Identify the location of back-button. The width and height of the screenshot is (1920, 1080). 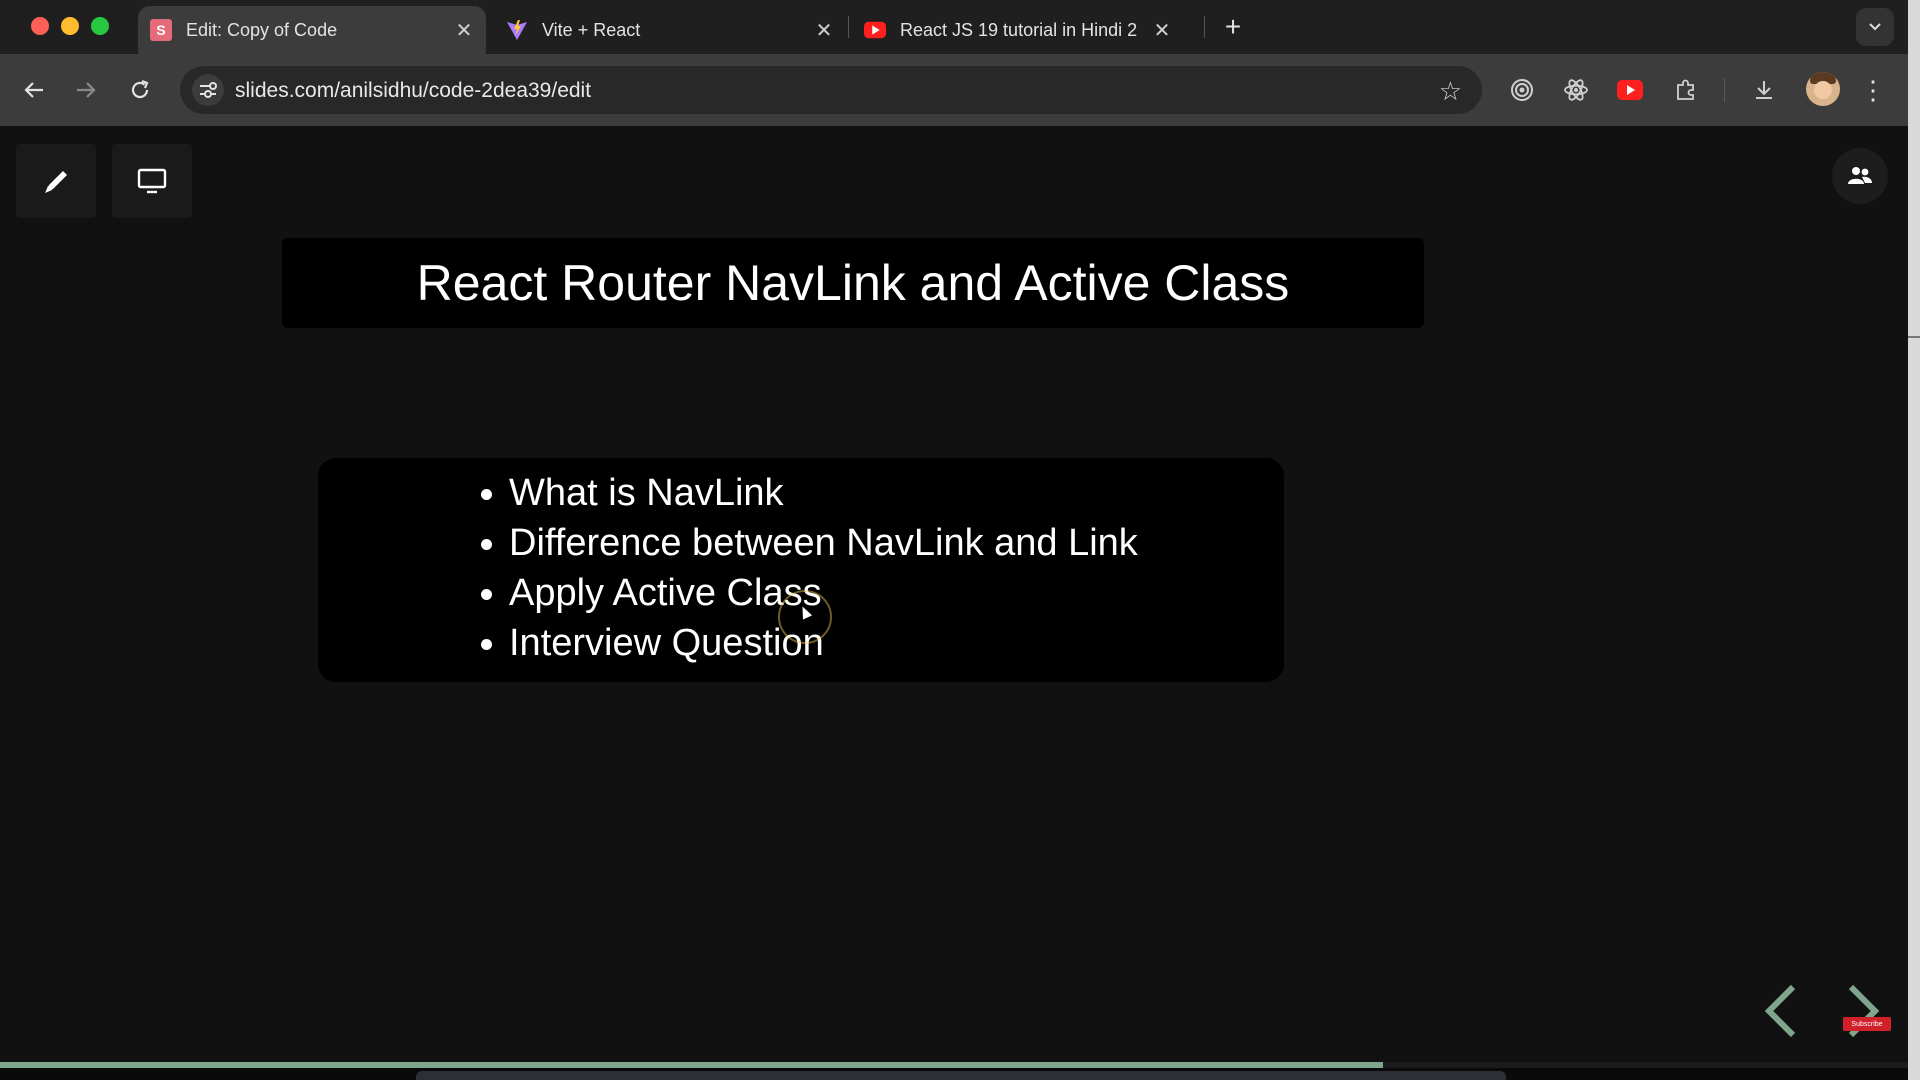
(34, 90).